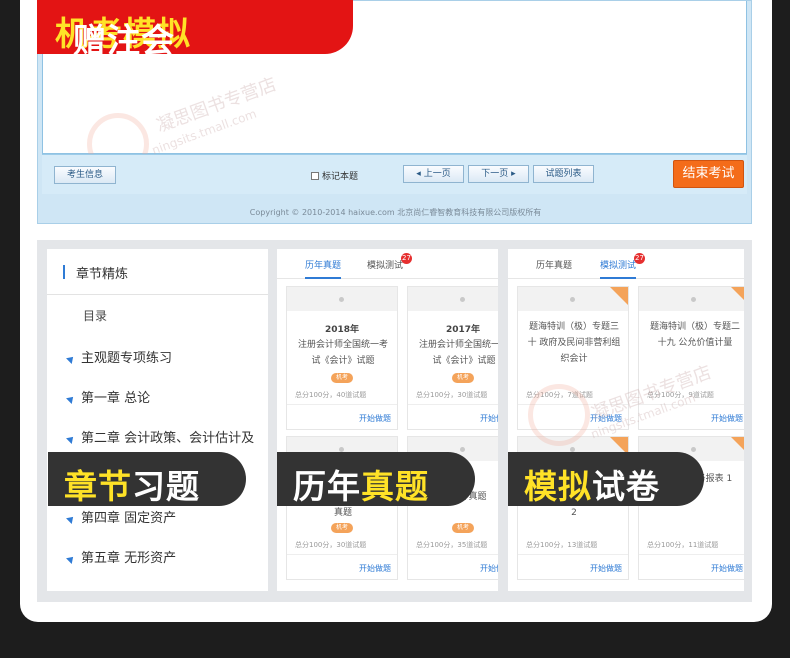  I want to click on chapter-item: 第二章 会计政策、会计估计及, so click(160, 436).